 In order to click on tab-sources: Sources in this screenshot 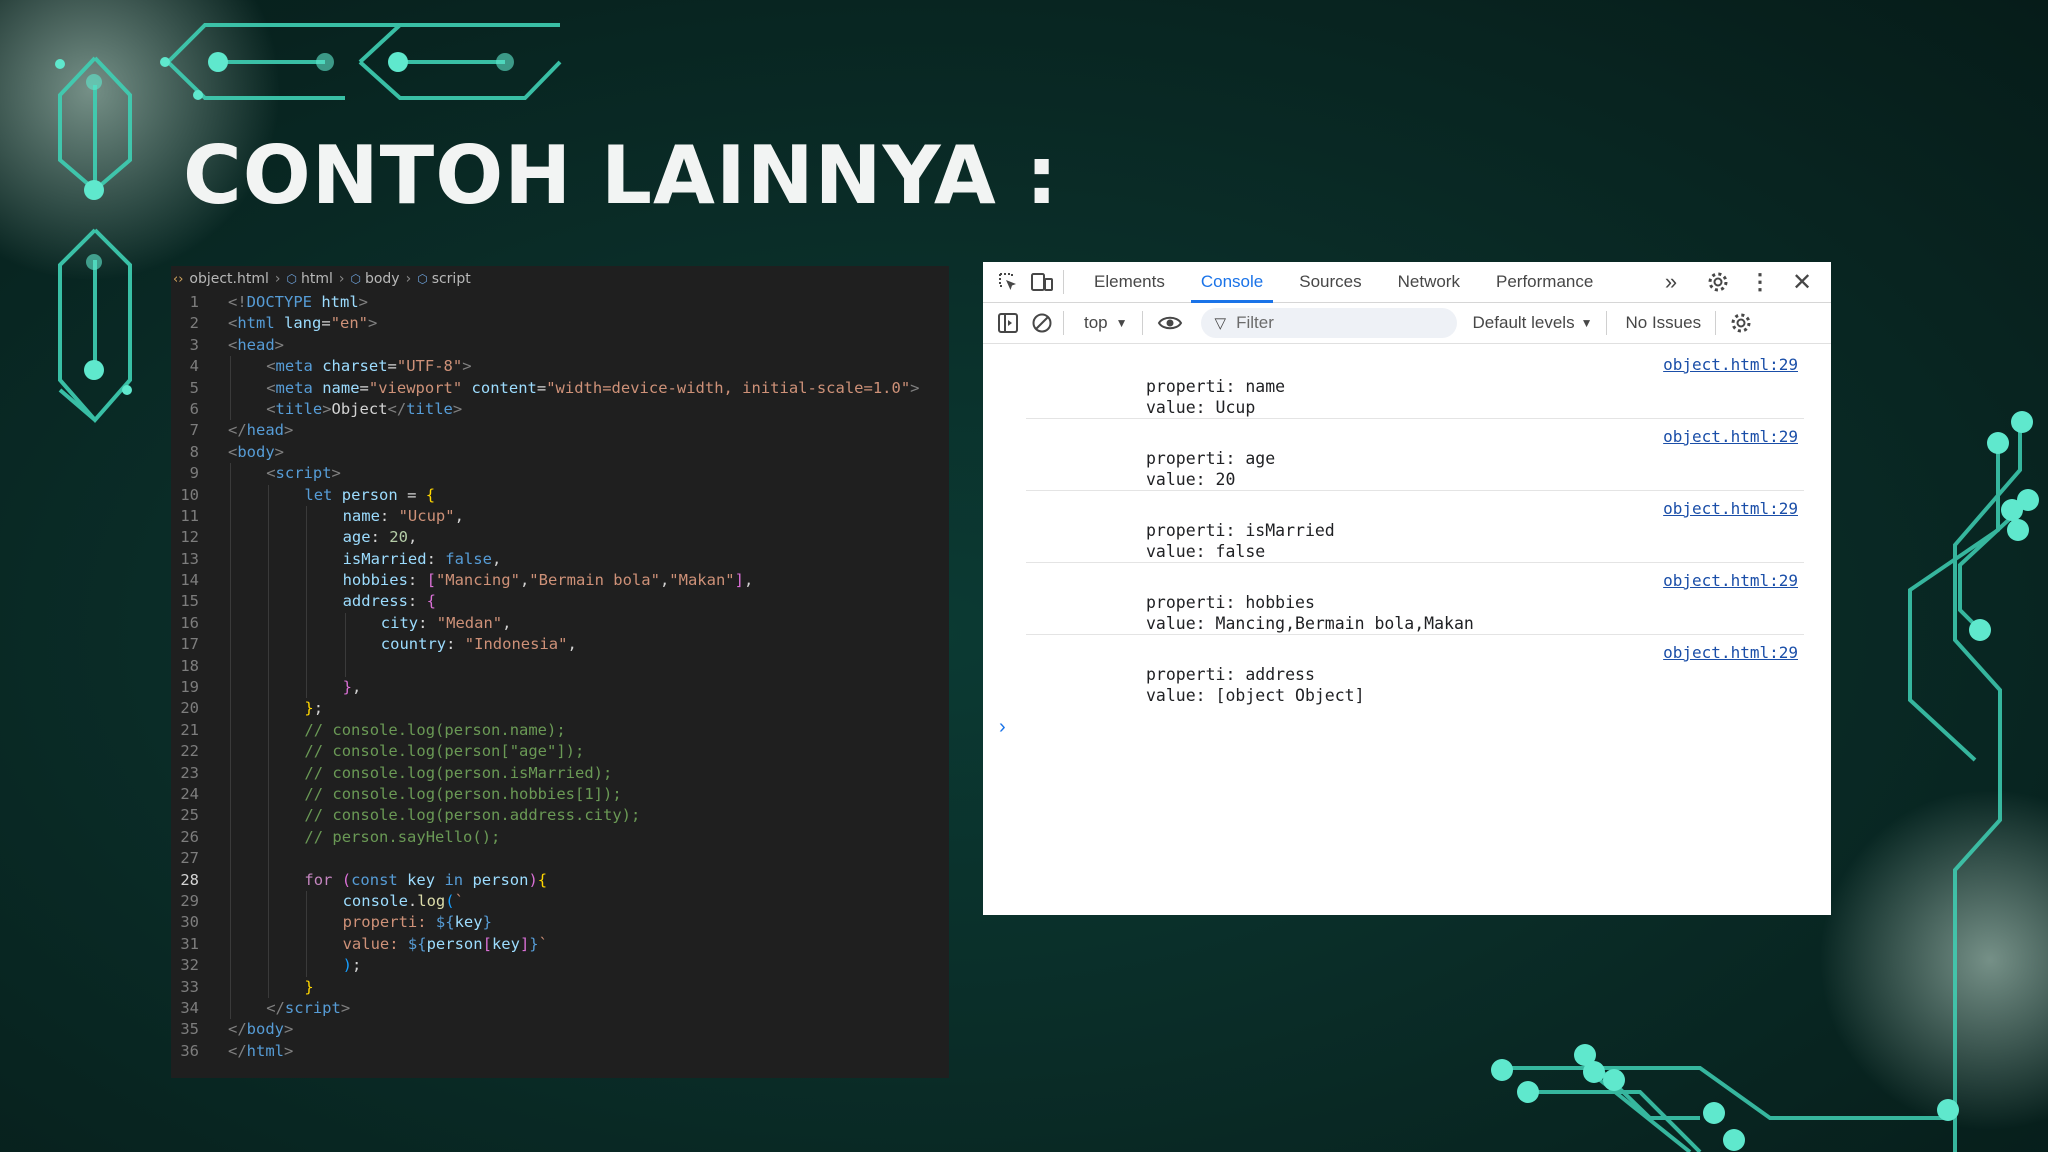, I will do `click(1330, 282)`.